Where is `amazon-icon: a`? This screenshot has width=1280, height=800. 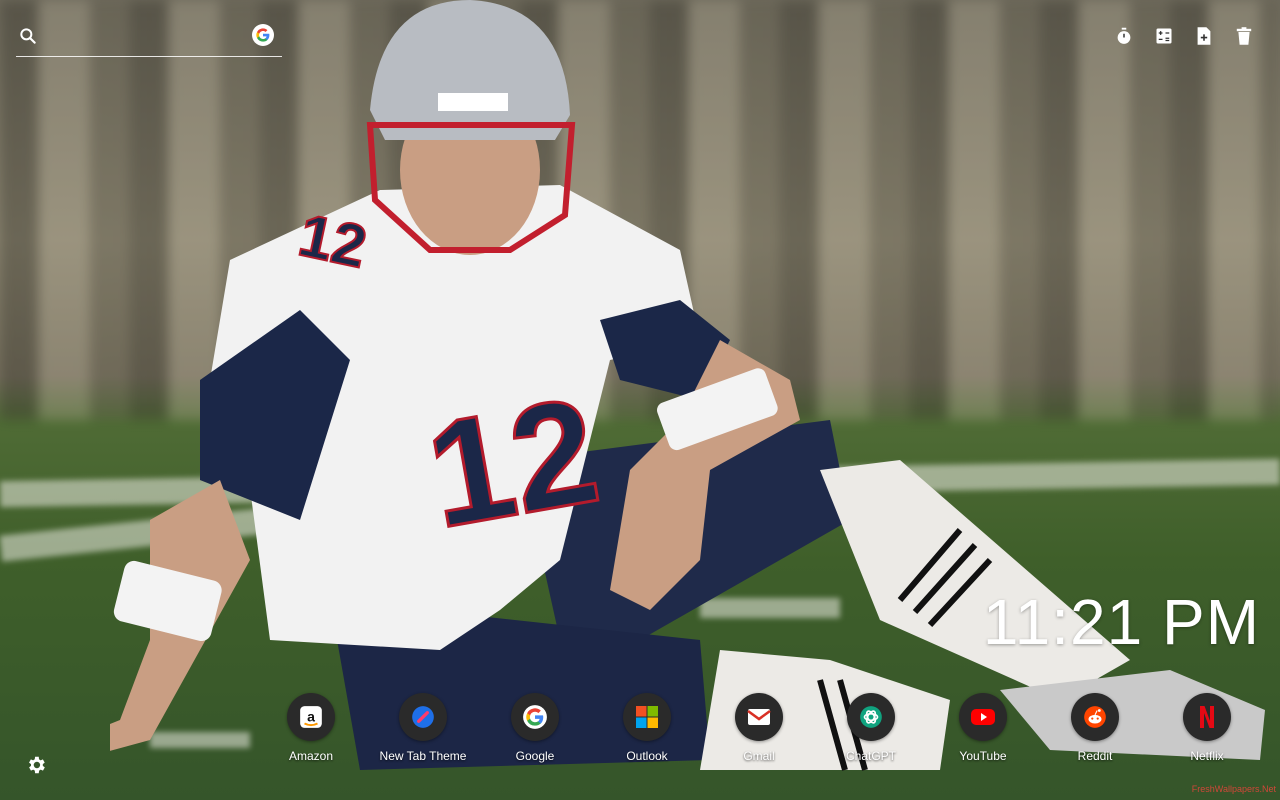 amazon-icon: a is located at coordinates (311, 717).